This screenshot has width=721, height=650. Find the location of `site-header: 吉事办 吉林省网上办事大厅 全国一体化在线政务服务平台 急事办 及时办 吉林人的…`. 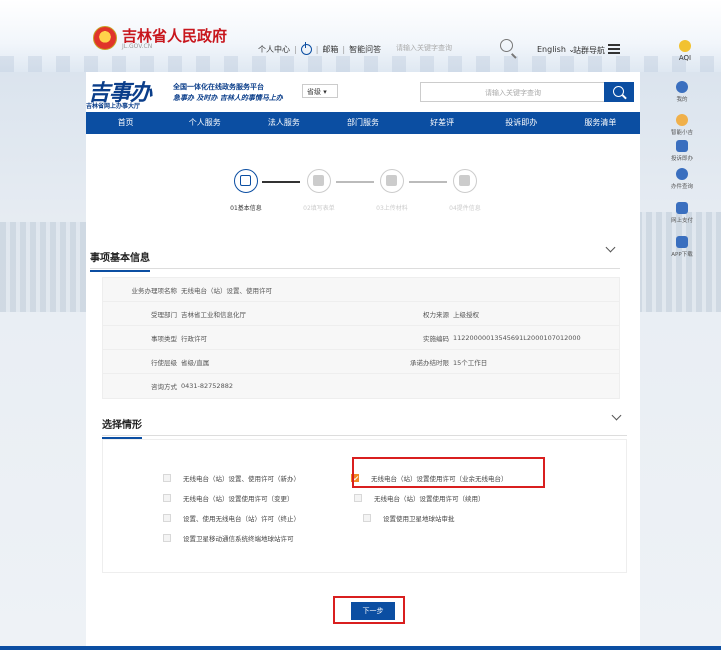

site-header: 吉事办 吉林省网上办事大厅 全国一体化在线政务服务平台 急事办 及时办 吉林人的… is located at coordinates (363, 92).